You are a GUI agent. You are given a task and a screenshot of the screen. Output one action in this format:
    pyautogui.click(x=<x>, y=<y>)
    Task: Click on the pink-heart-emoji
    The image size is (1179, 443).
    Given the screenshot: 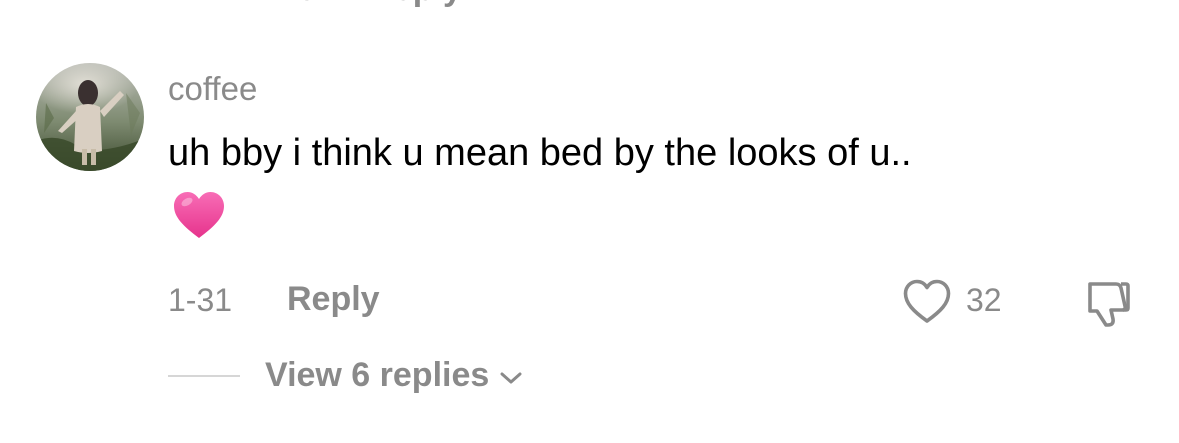 What is the action you would take?
    pyautogui.click(x=199, y=216)
    